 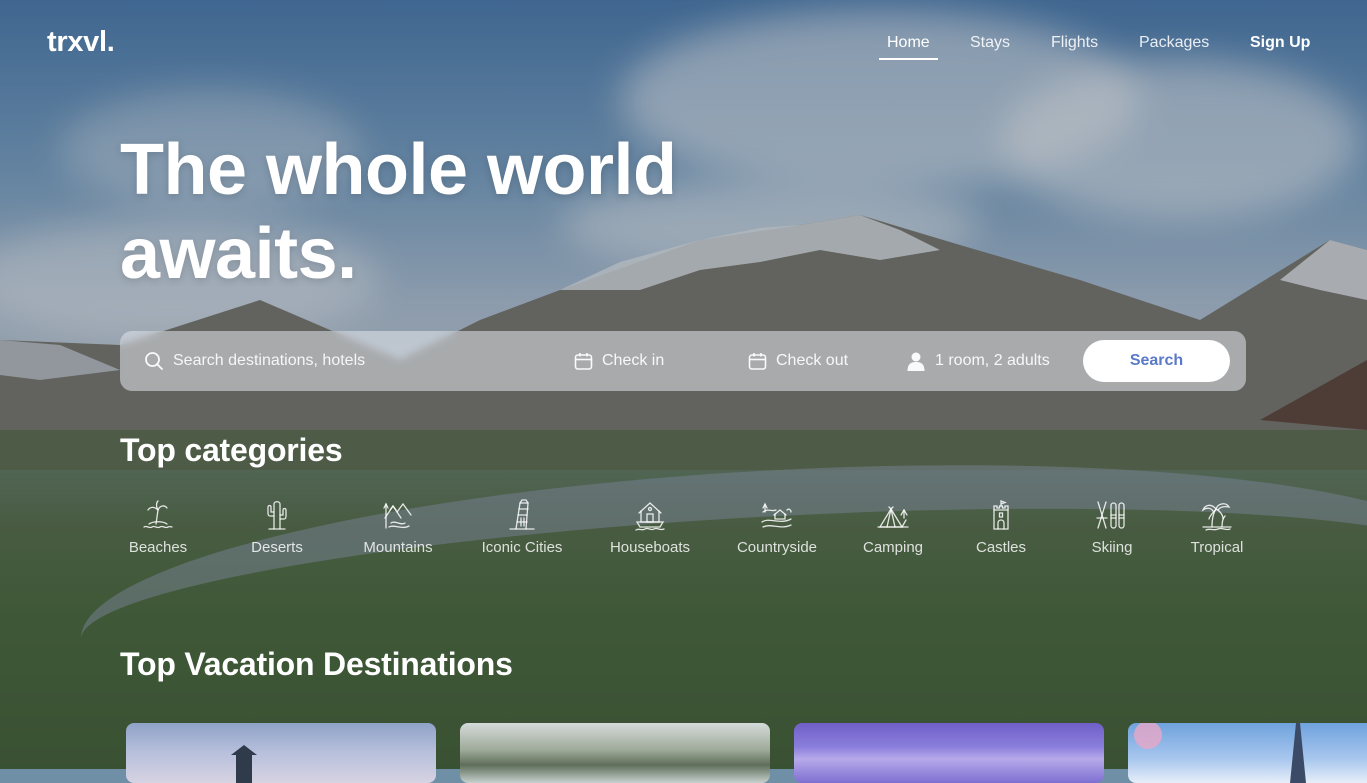 I want to click on top-categories-title: Top categories, so click(x=231, y=450).